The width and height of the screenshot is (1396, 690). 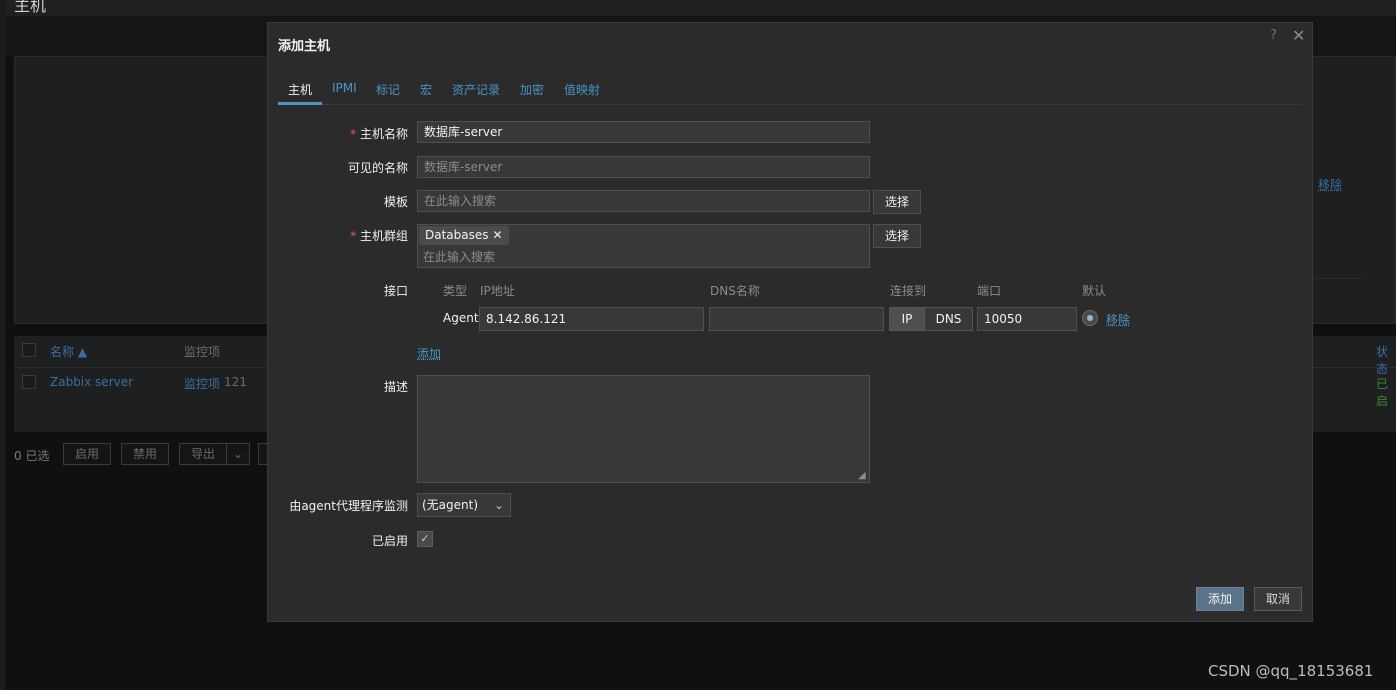 What do you see at coordinates (429, 353) in the screenshot?
I see `add-interface-link: 添加` at bounding box center [429, 353].